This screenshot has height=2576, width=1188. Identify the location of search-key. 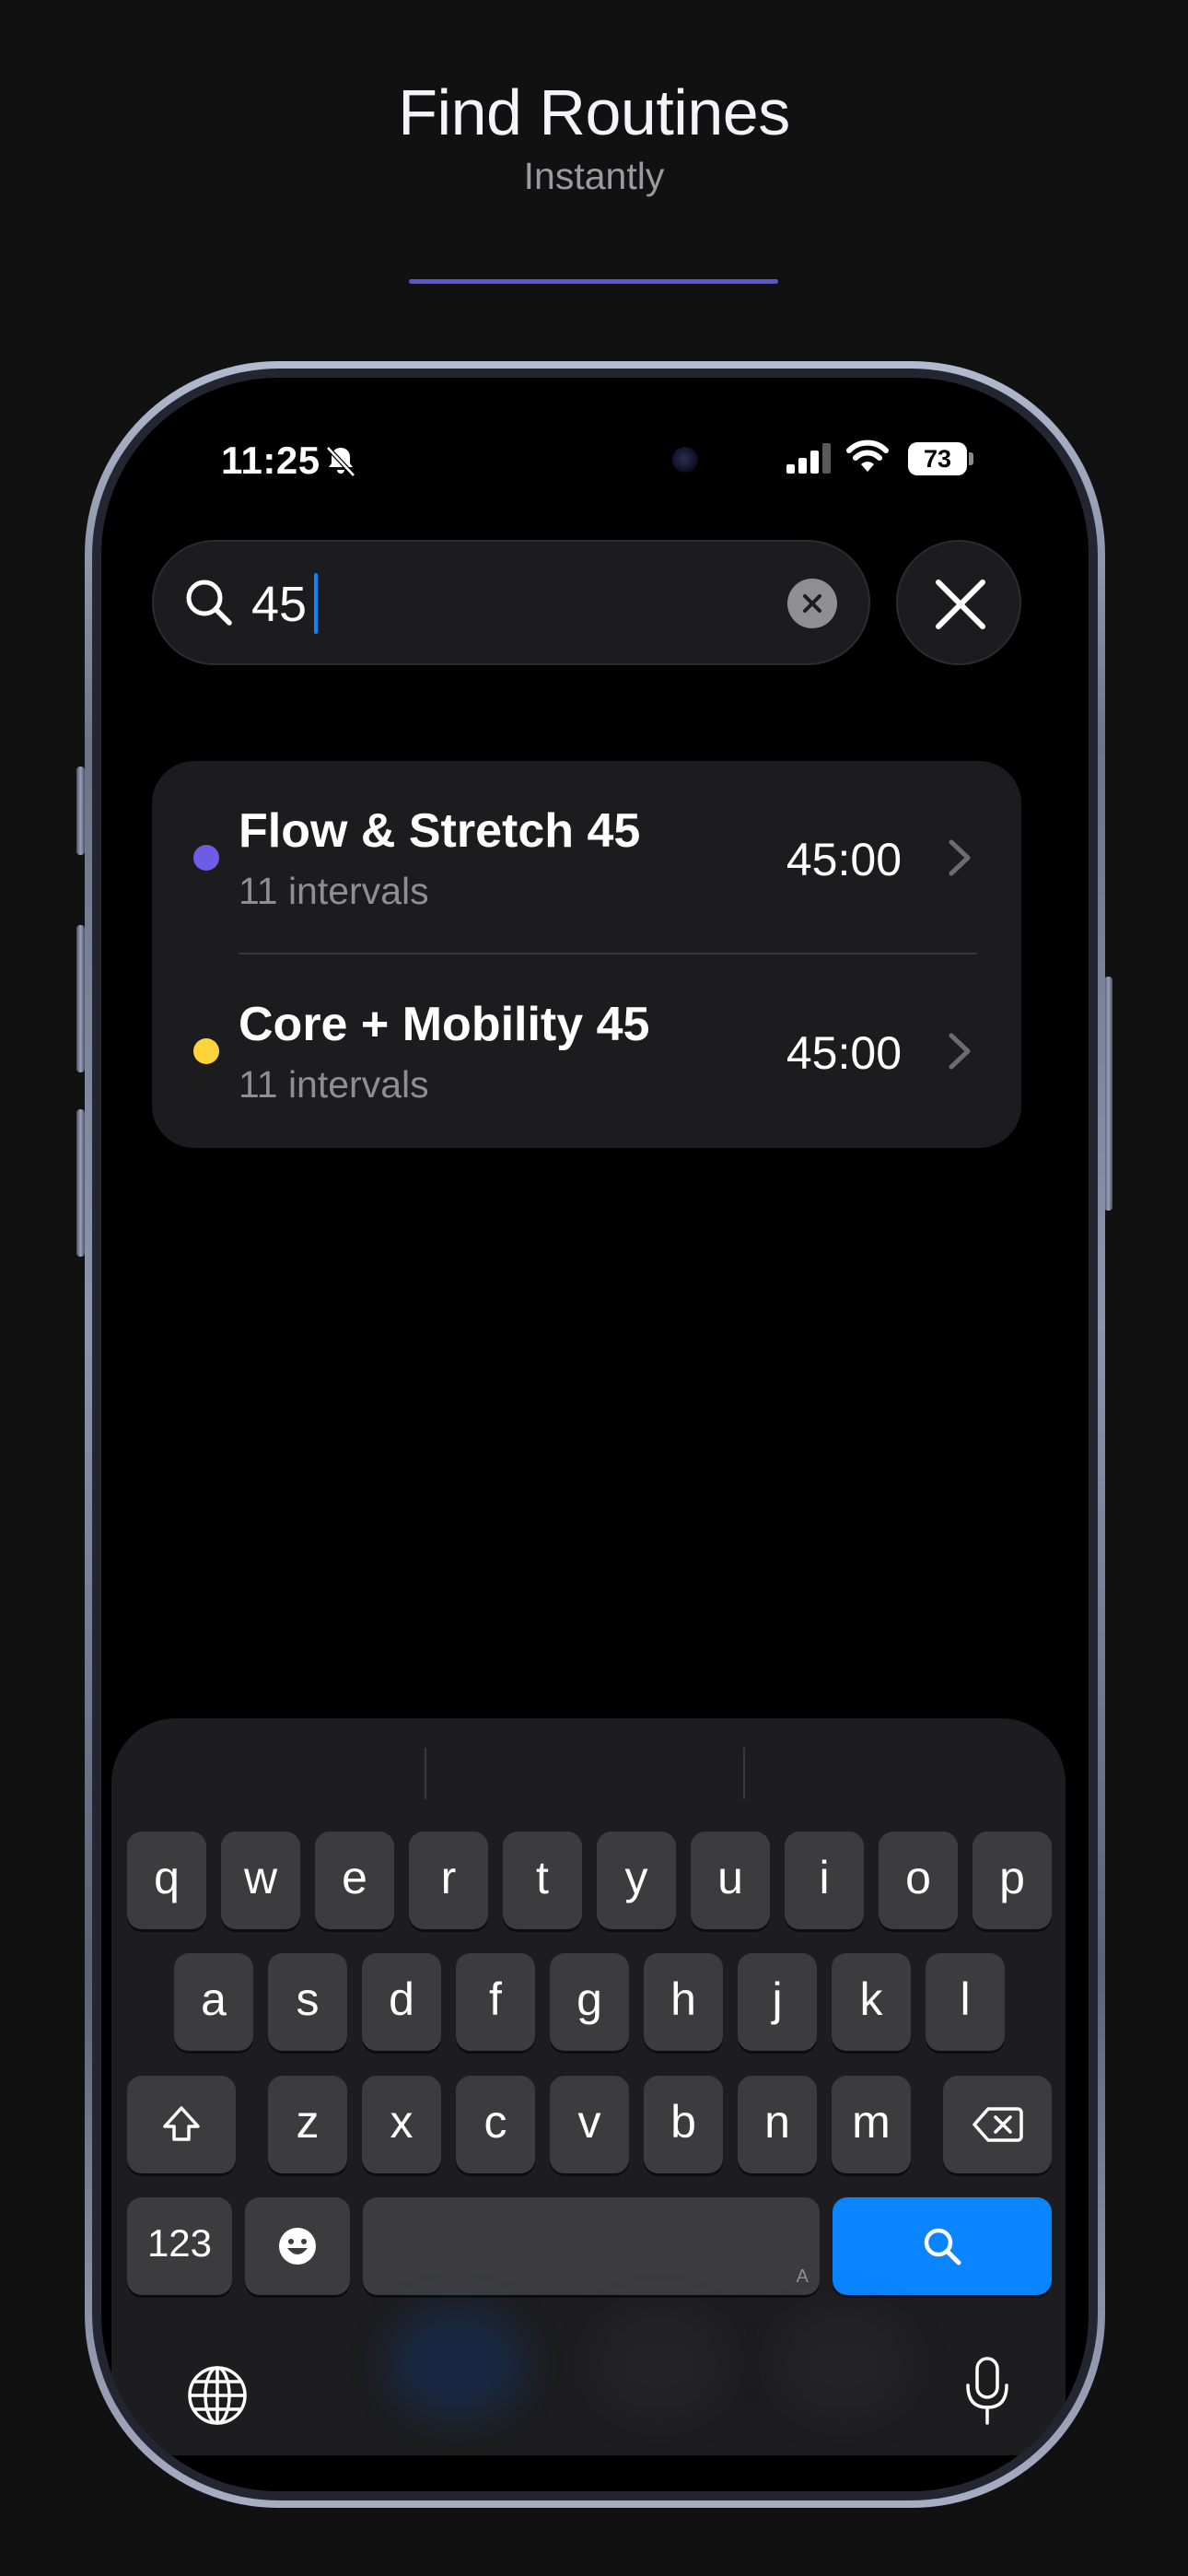
(942, 2246).